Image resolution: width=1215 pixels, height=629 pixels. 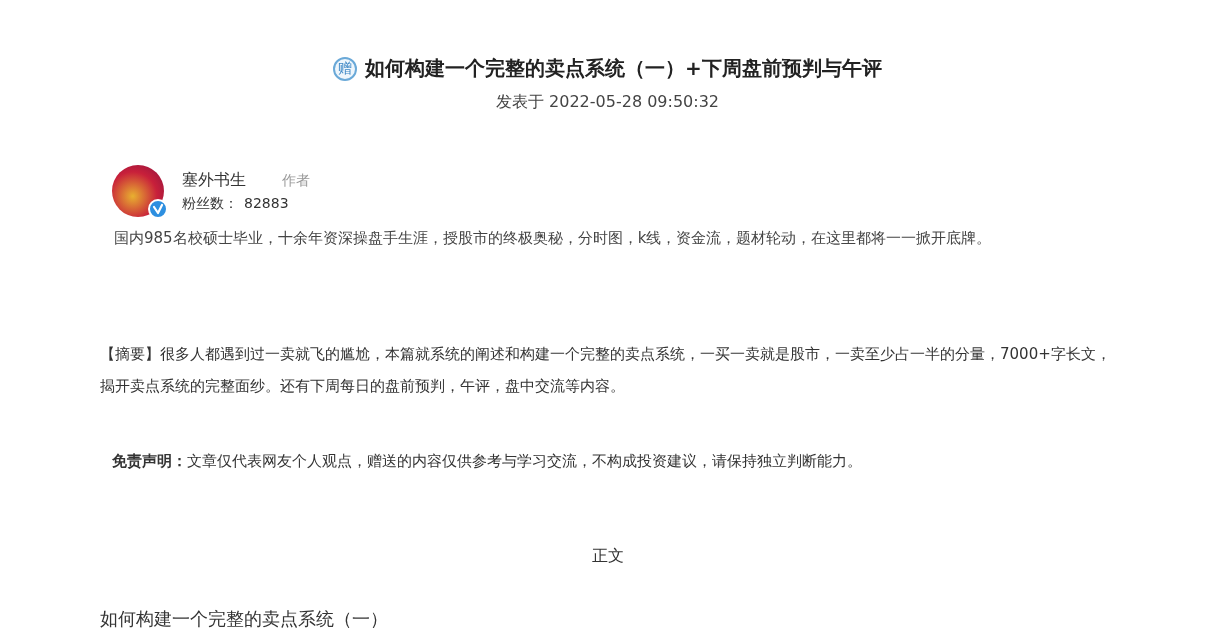 What do you see at coordinates (138, 191) in the screenshot?
I see `avatar` at bounding box center [138, 191].